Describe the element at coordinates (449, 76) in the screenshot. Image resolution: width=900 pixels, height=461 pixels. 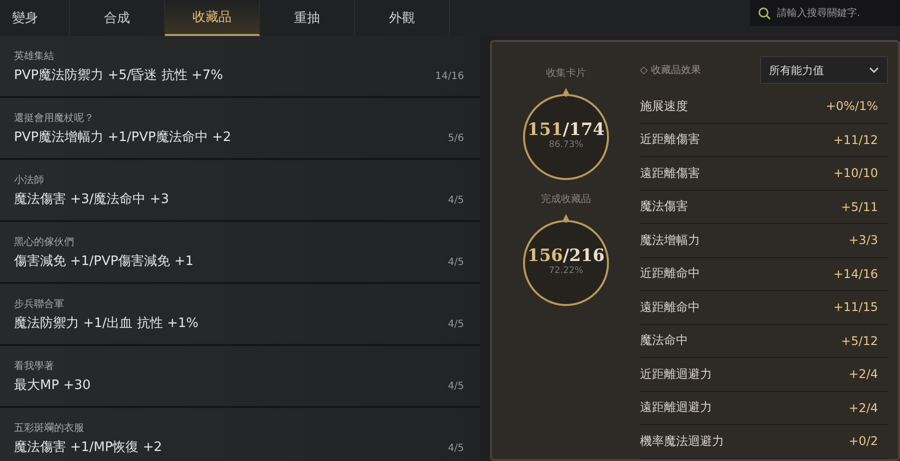
I see `collection-count: 14/16` at that location.